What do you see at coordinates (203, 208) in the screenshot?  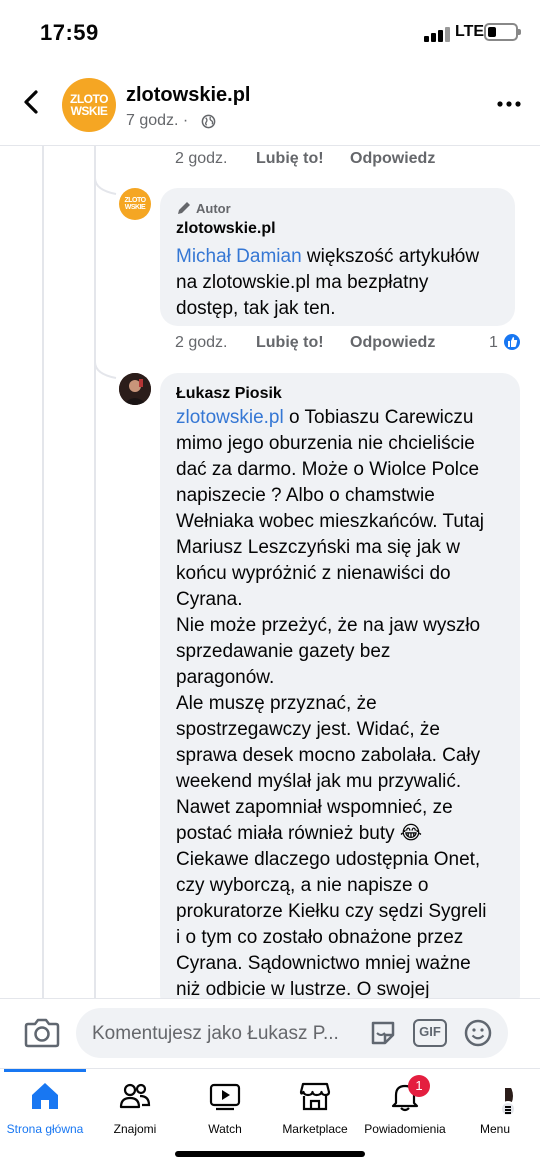 I see `author-badge: Autor` at bounding box center [203, 208].